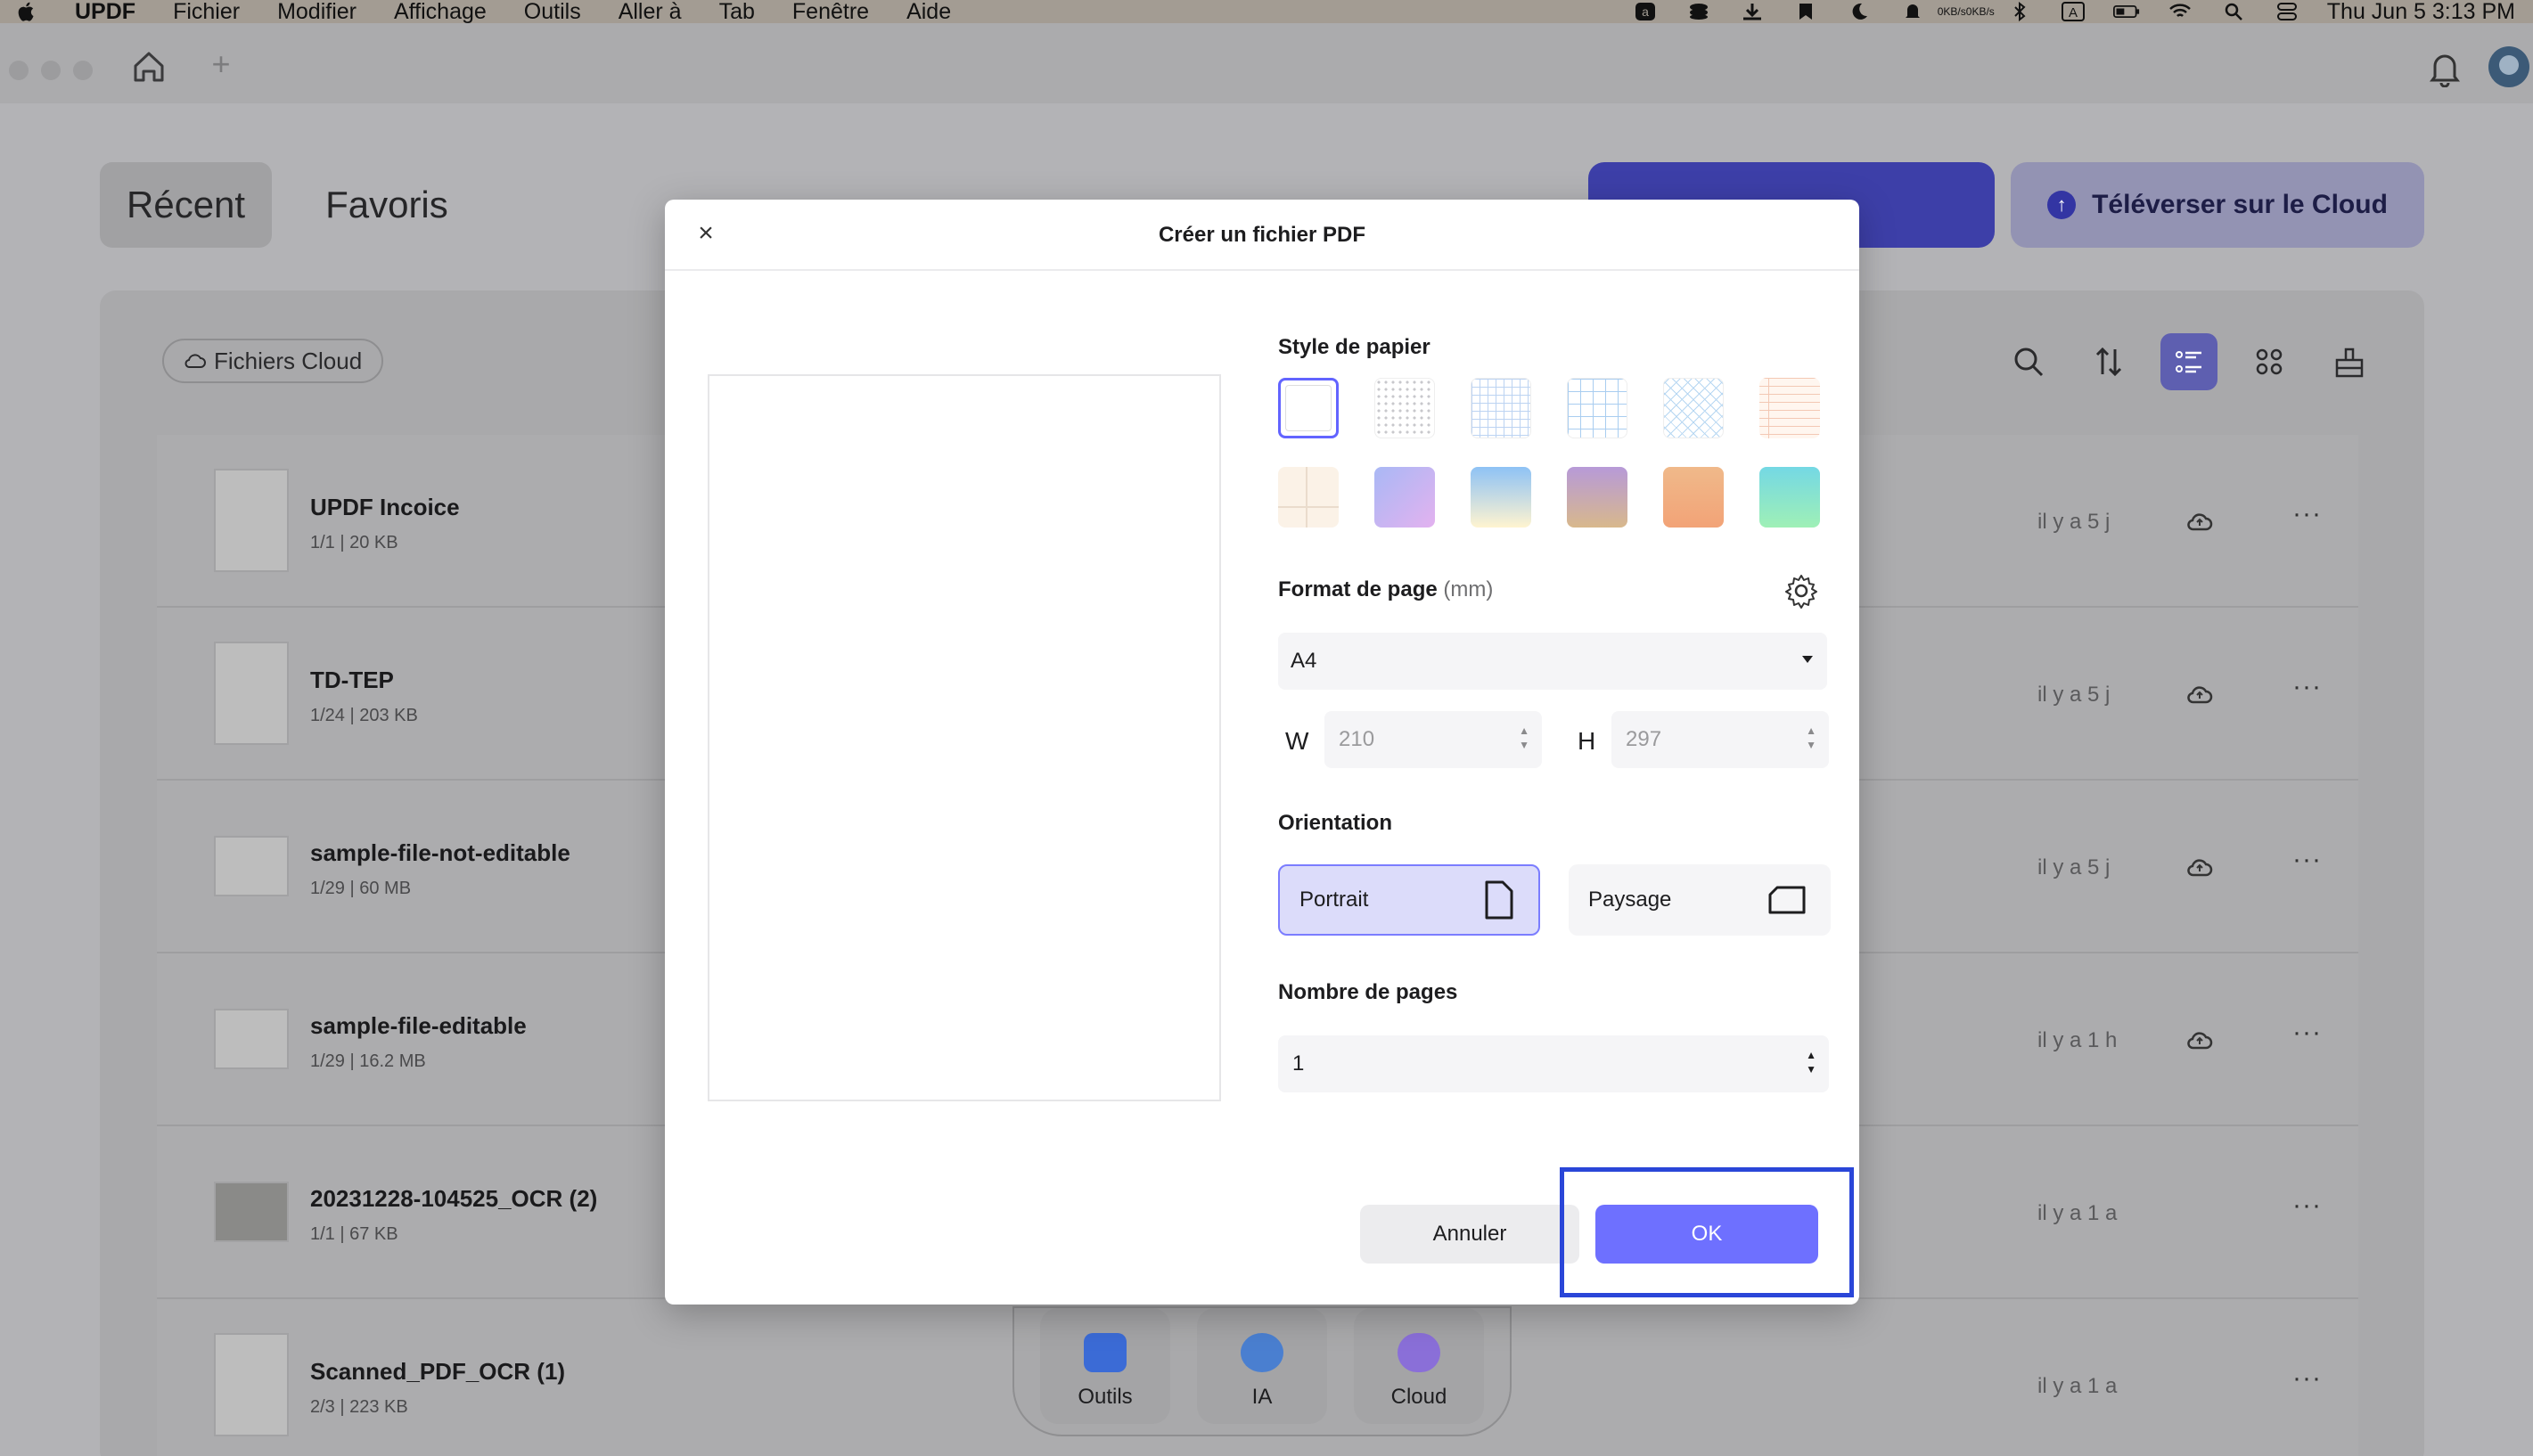  Describe the element at coordinates (1404, 497) in the screenshot. I see `paper-style-gradient-lilac` at that location.